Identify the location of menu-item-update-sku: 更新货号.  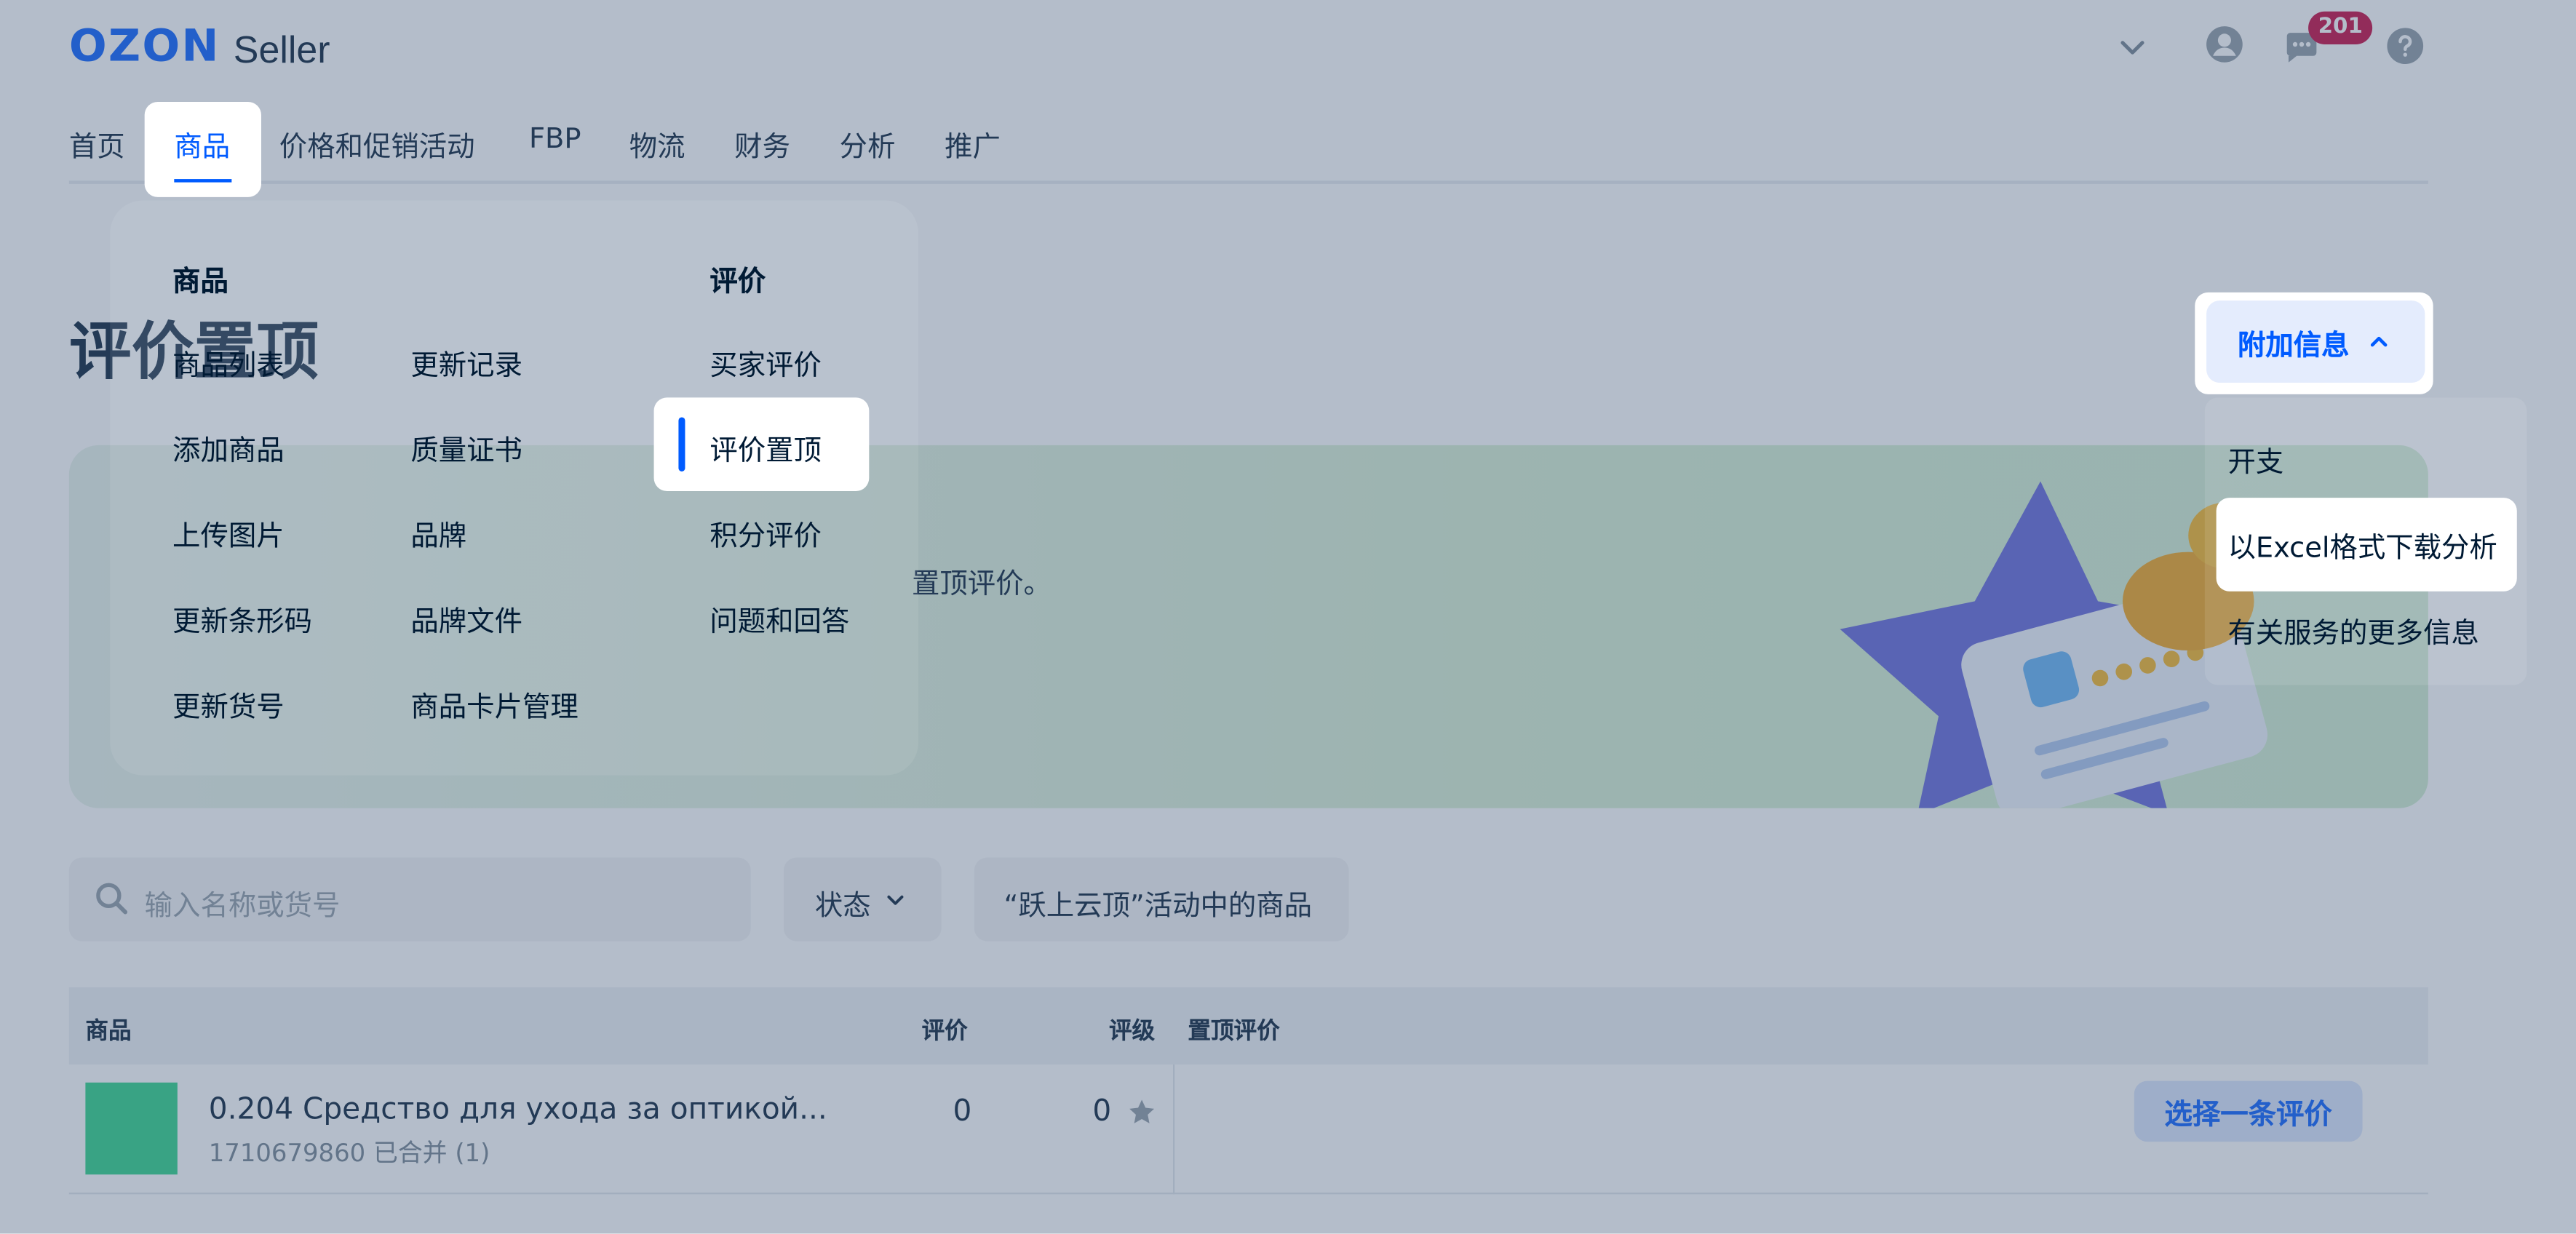
(228, 703).